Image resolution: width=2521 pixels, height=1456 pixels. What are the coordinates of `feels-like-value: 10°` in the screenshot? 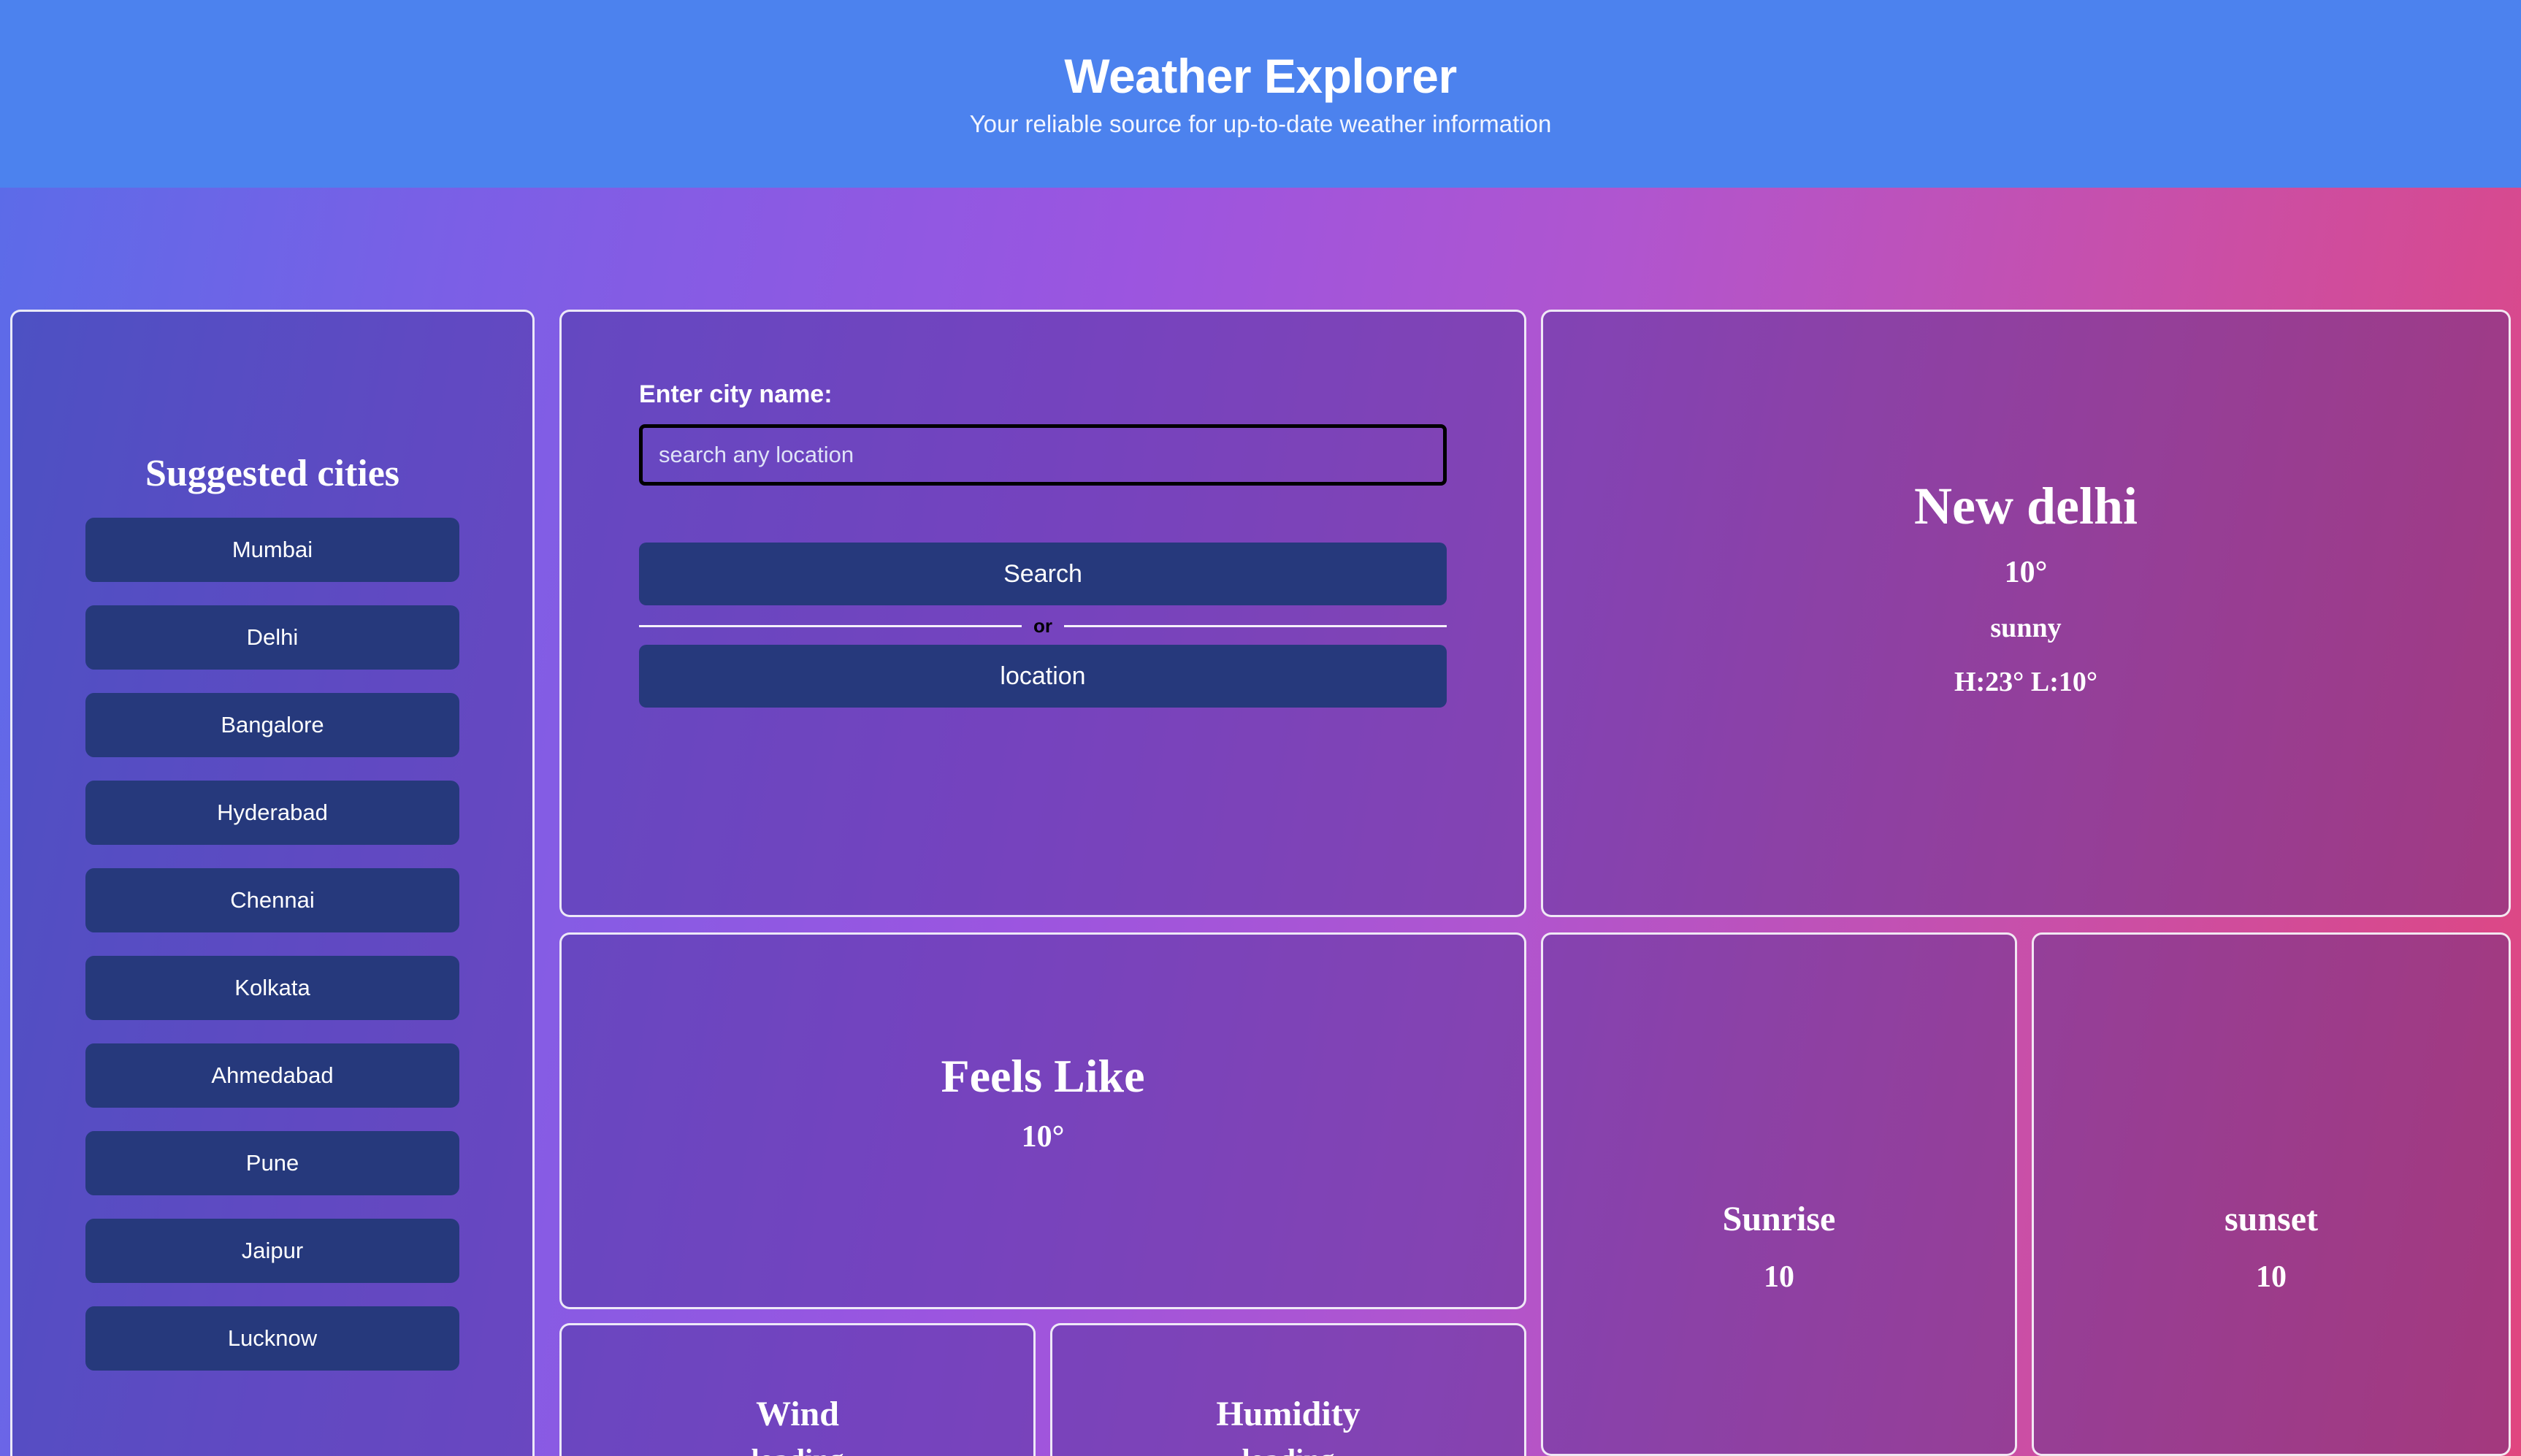 It's located at (1043, 1137).